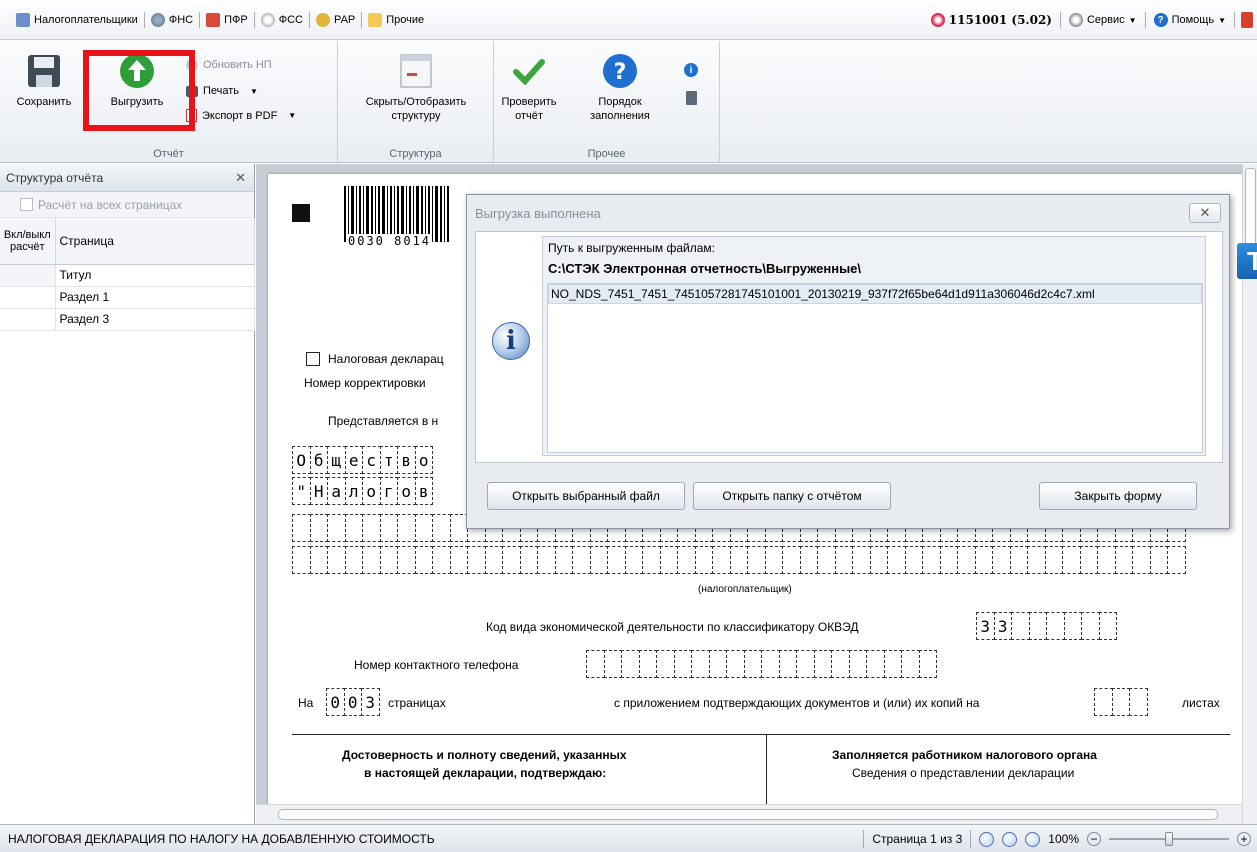 The height and width of the screenshot is (852, 1257). I want to click on name-cell: щ, so click(336, 460).